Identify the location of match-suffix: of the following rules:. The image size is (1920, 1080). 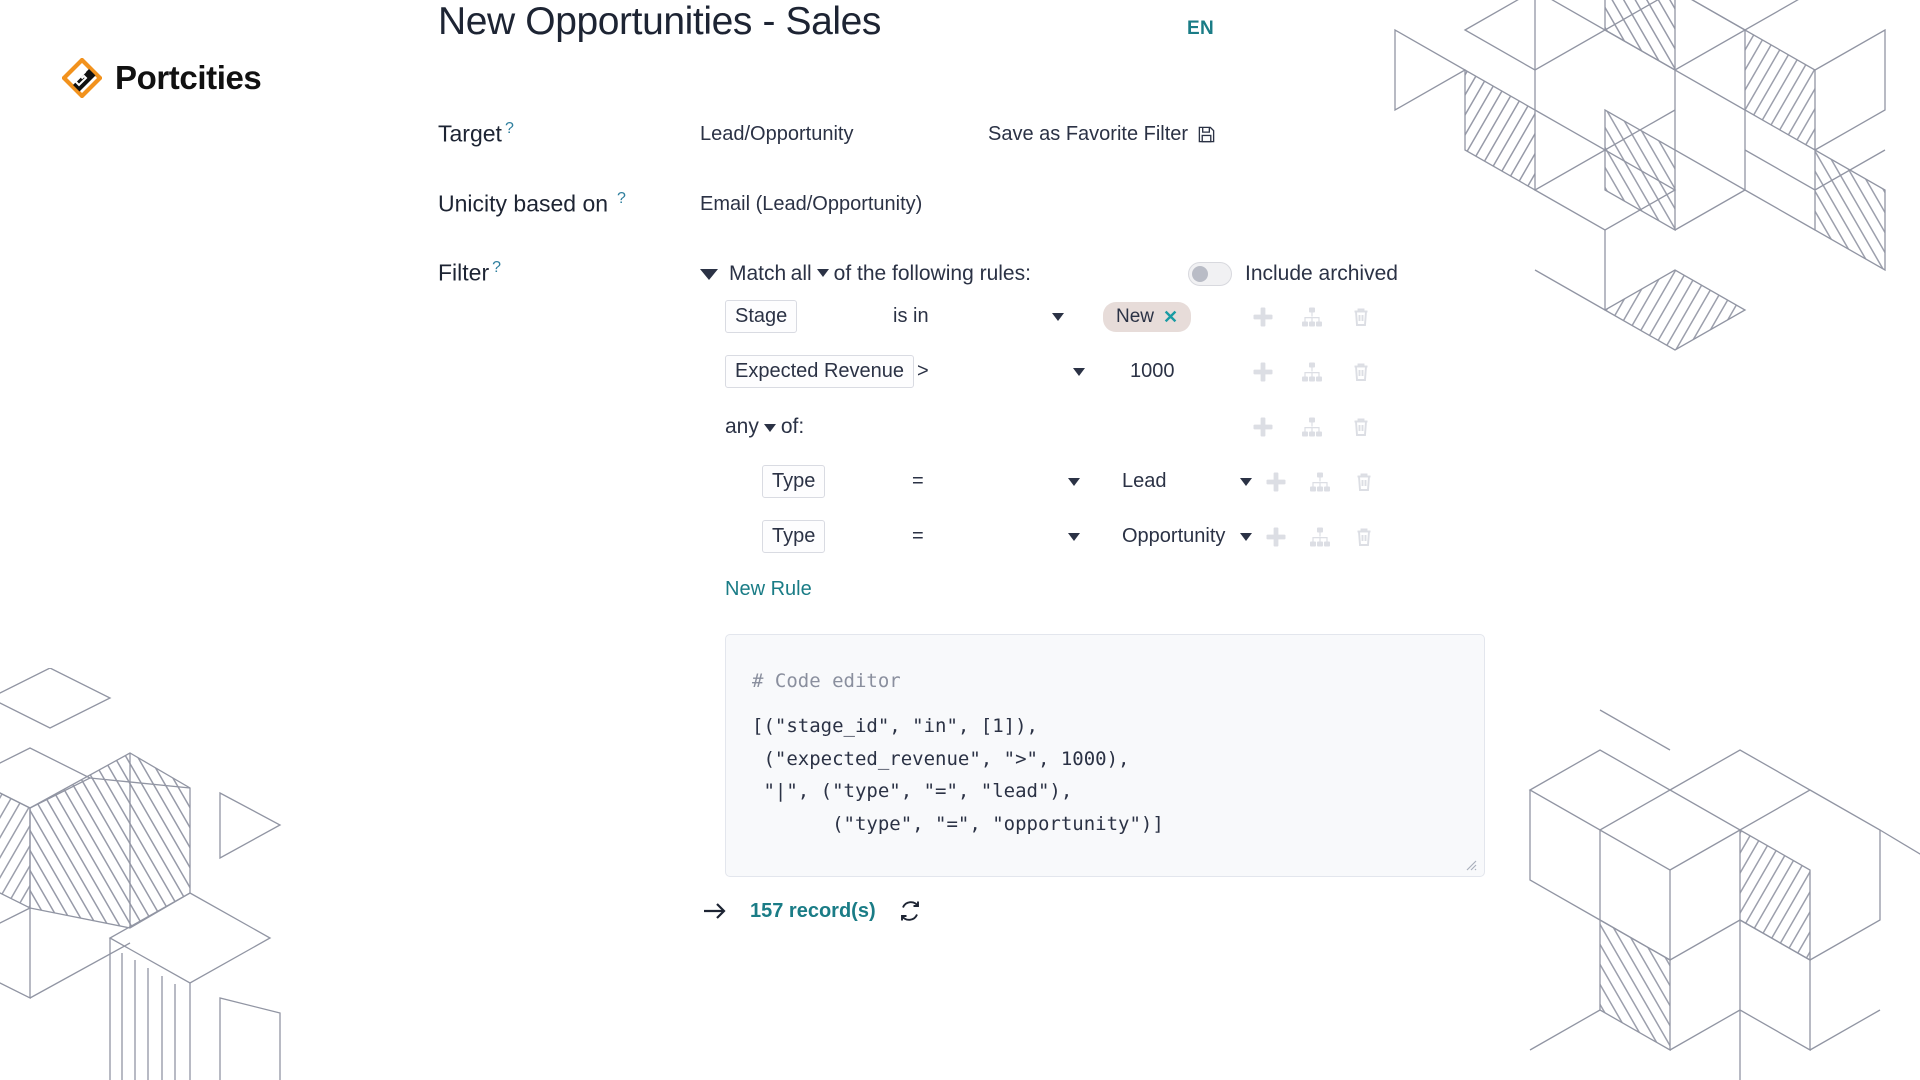
(932, 274).